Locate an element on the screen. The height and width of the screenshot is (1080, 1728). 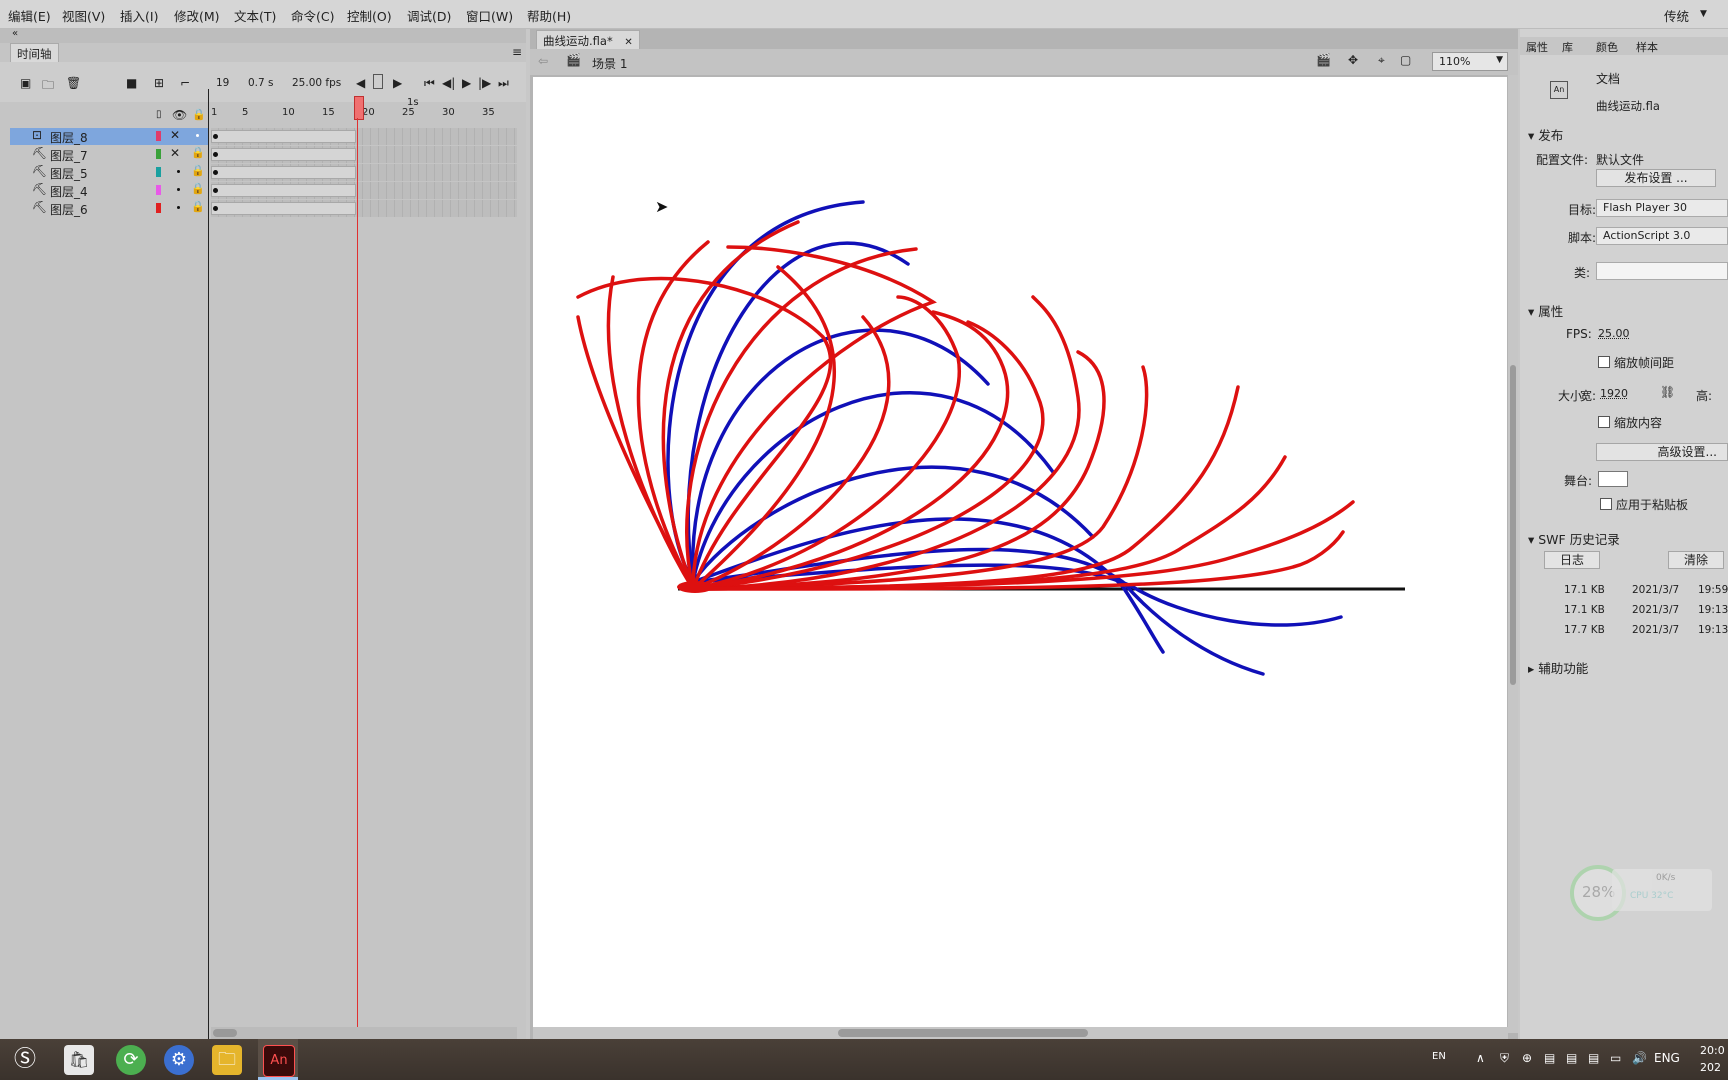
accessibility-toggle: ▸ 辅助功能 is located at coordinates (1558, 667).